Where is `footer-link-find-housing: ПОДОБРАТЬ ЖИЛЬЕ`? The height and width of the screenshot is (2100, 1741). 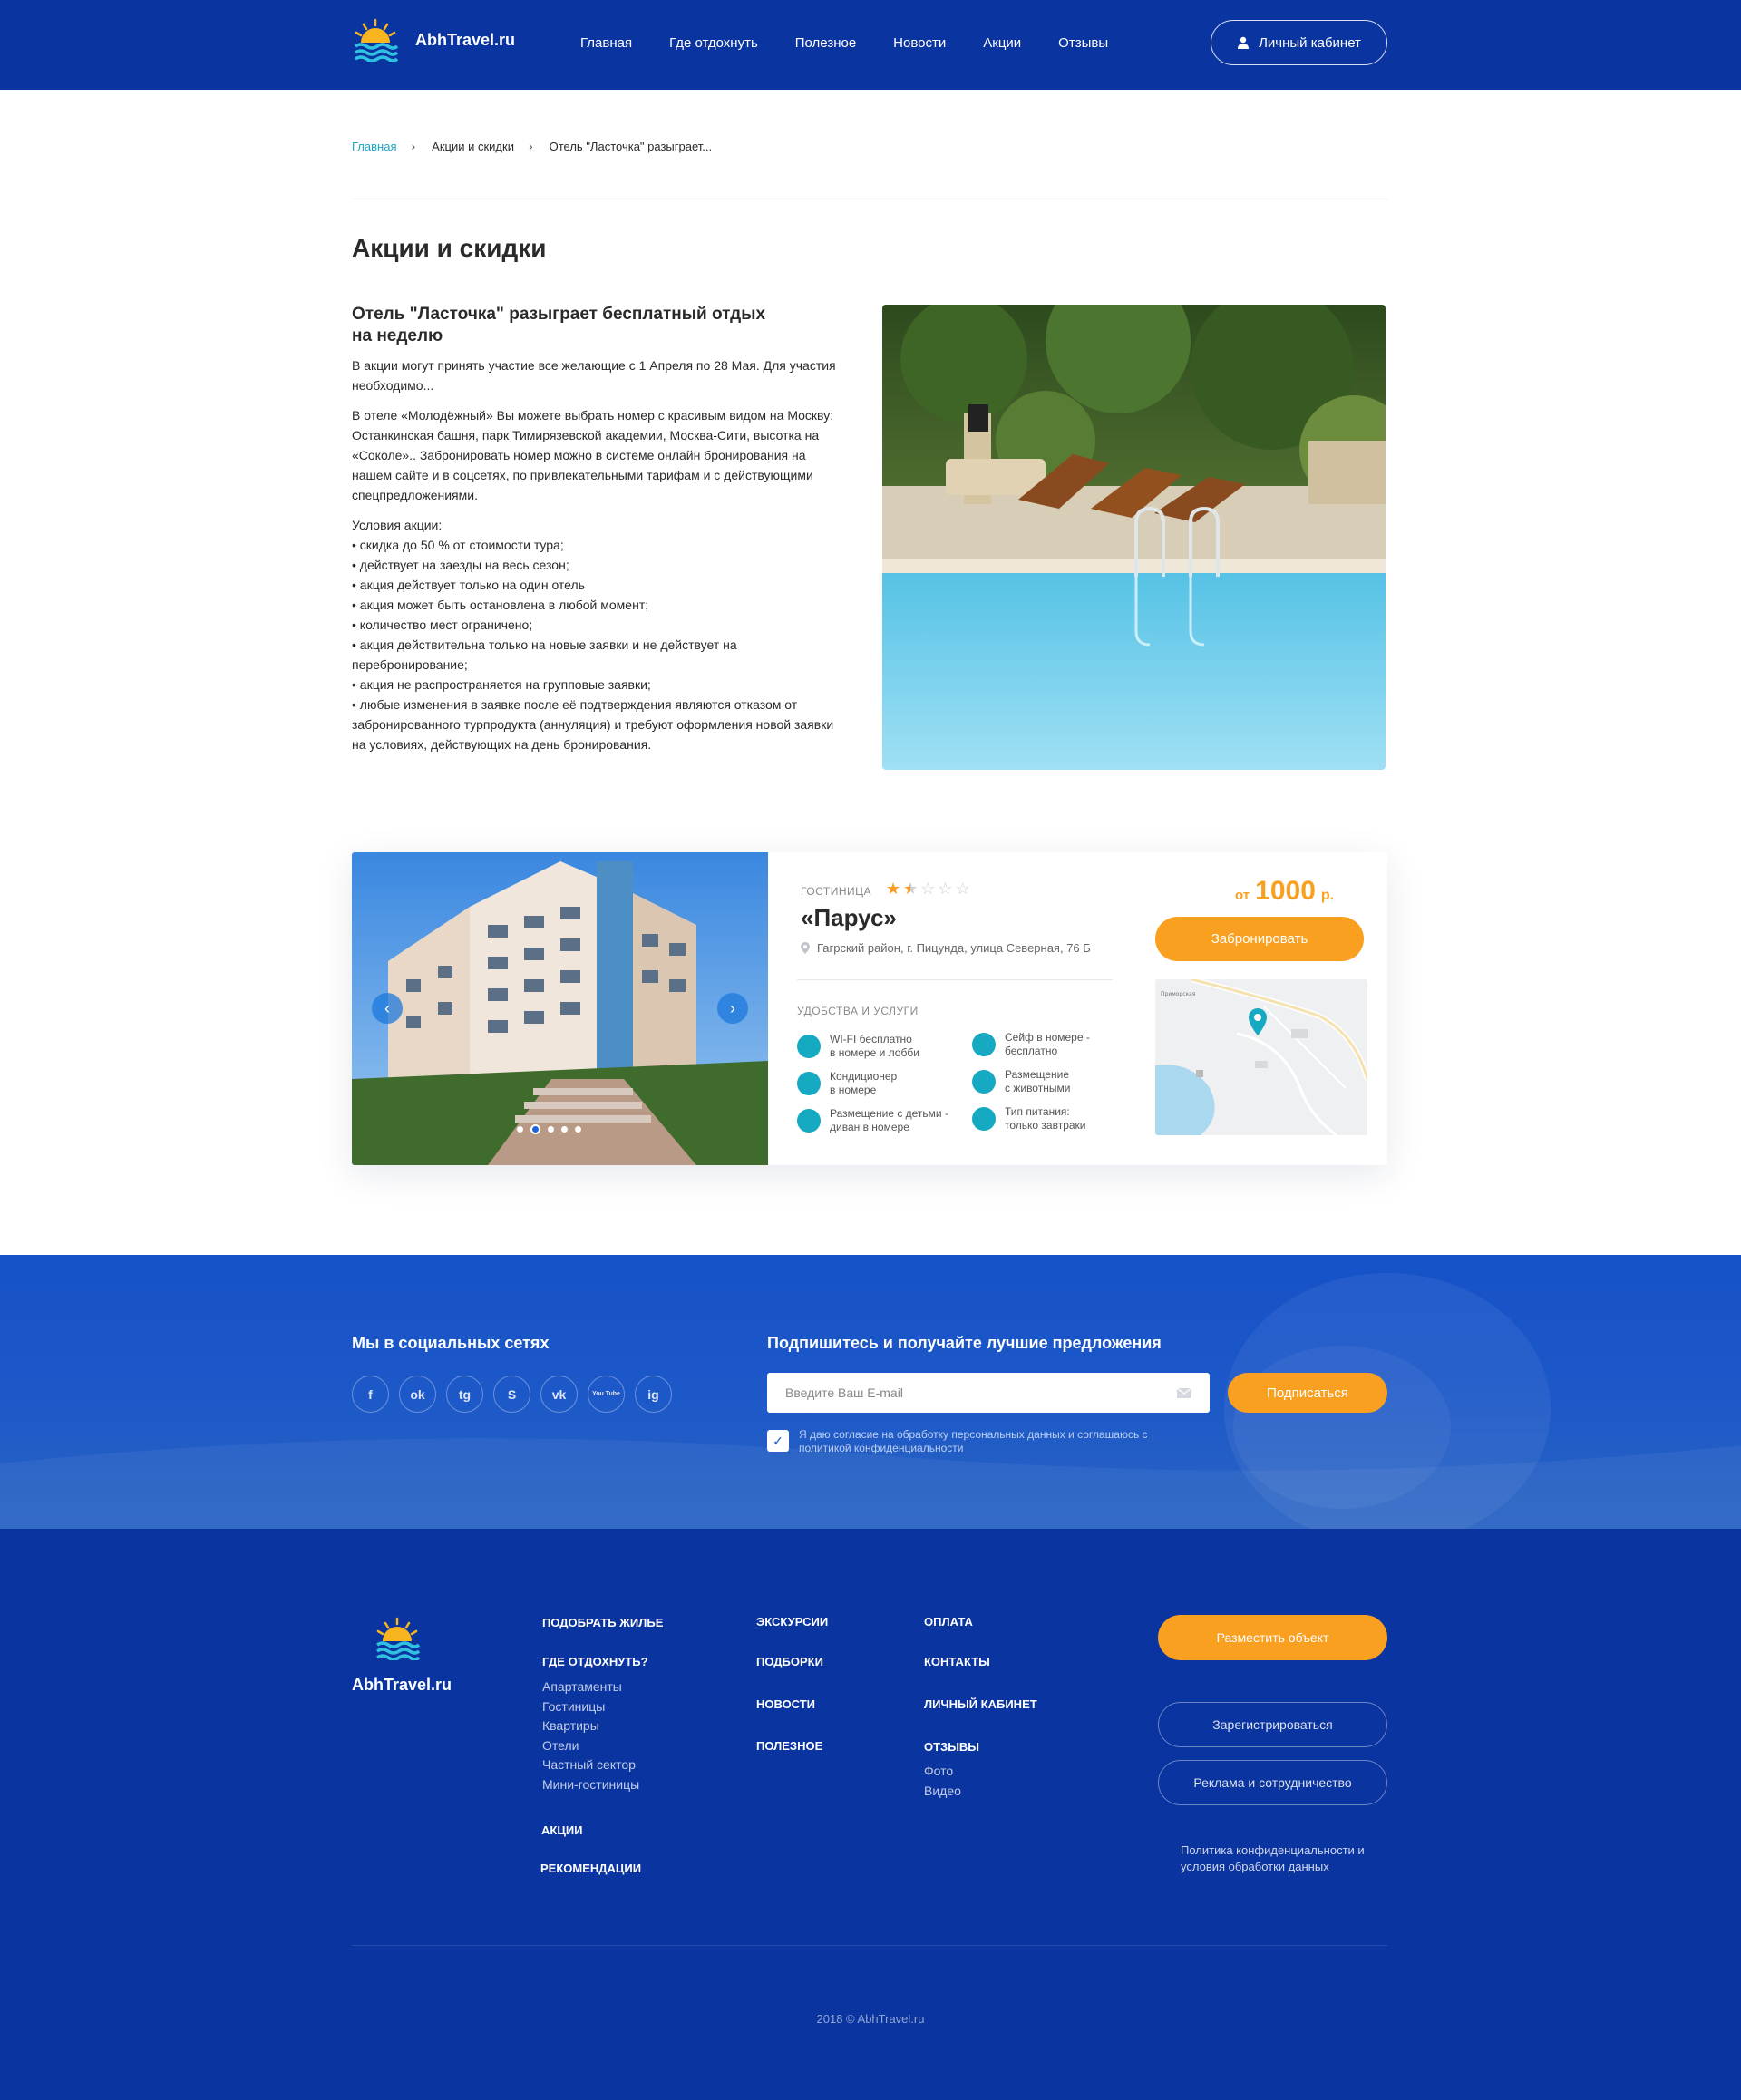 footer-link-find-housing: ПОДОБРАТЬ ЖИЛЬЕ is located at coordinates (602, 1622).